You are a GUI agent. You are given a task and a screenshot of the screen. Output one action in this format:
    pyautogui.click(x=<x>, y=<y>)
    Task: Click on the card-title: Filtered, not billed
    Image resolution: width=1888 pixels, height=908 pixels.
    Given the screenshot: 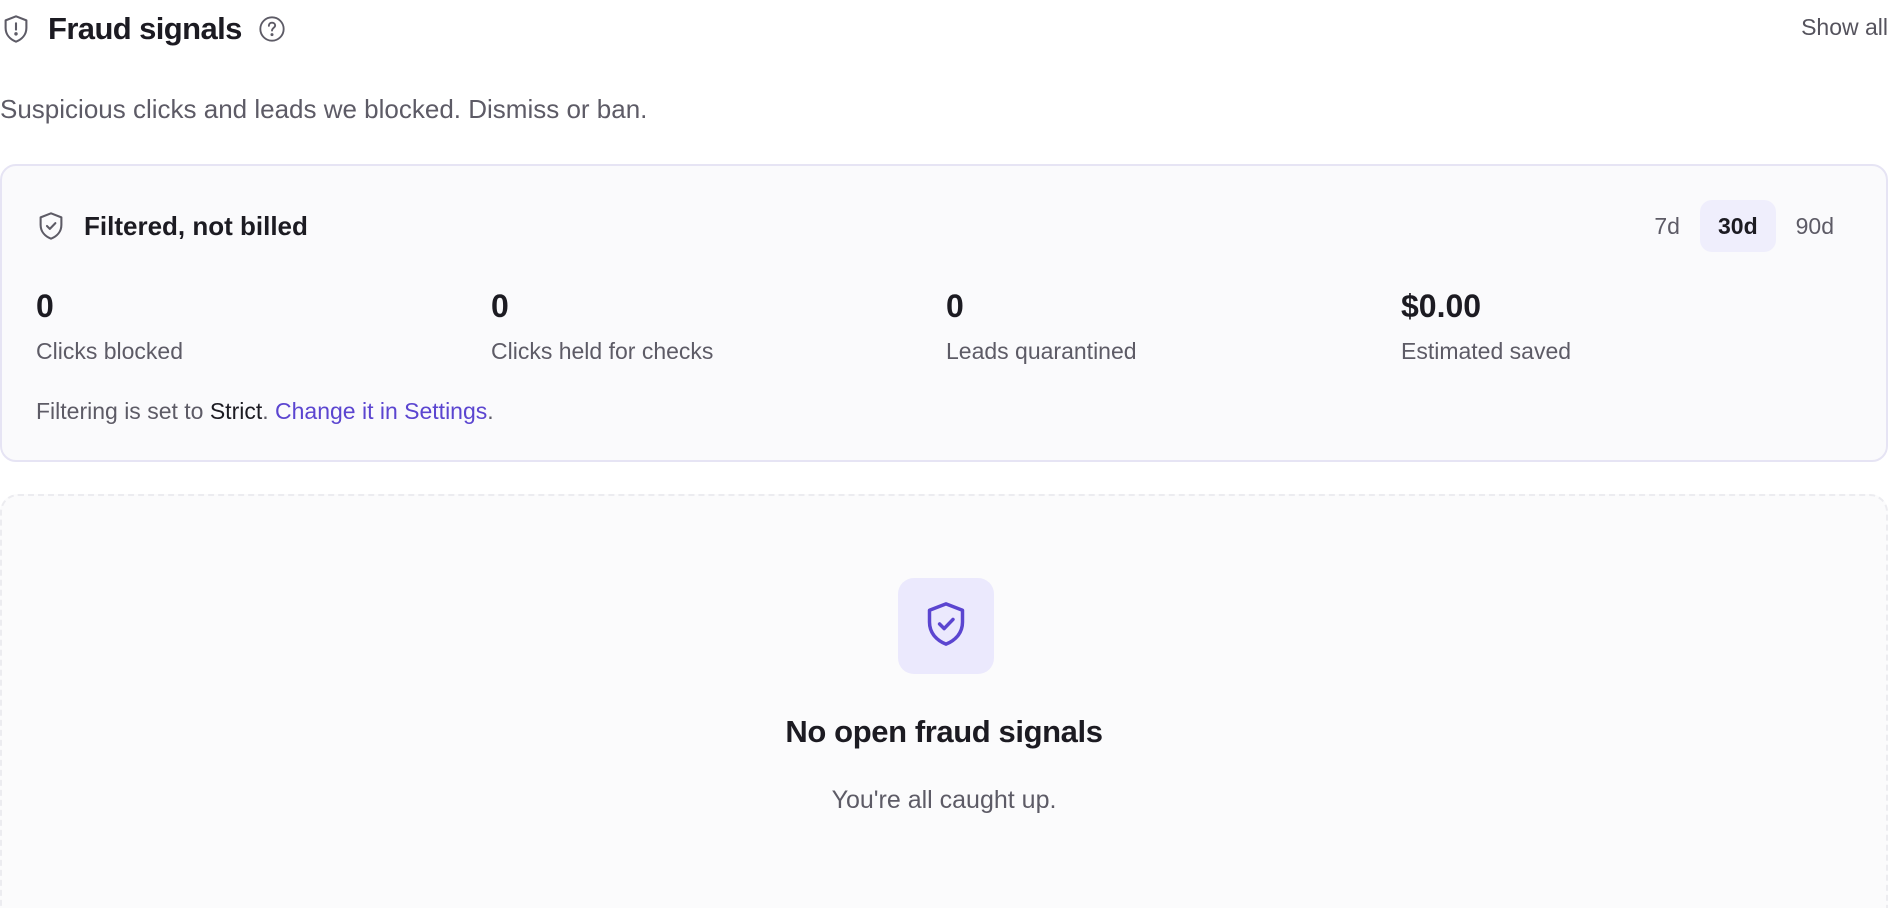 What is the action you would take?
    pyautogui.click(x=196, y=225)
    